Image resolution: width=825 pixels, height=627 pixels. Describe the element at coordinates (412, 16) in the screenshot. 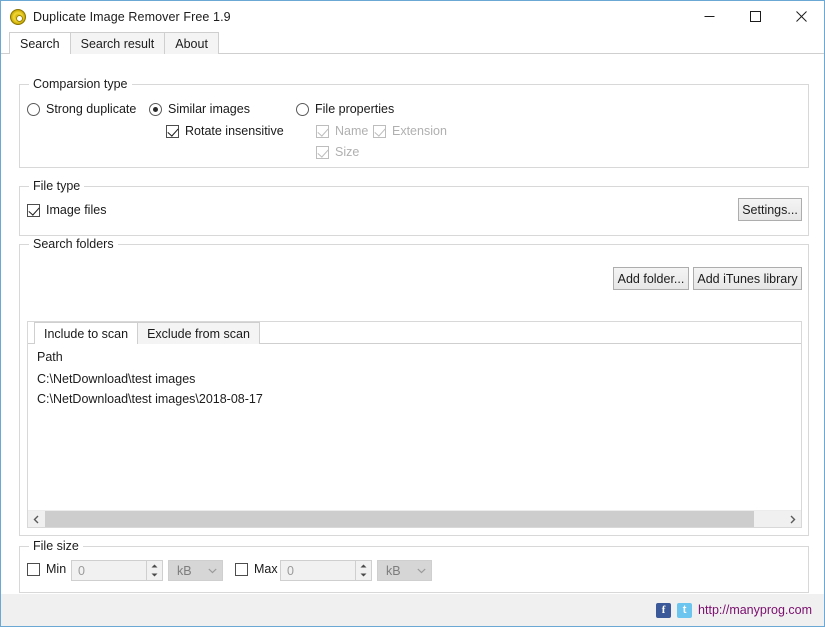

I see `title-bar: Duplicate Image Remover Free 1.9` at that location.